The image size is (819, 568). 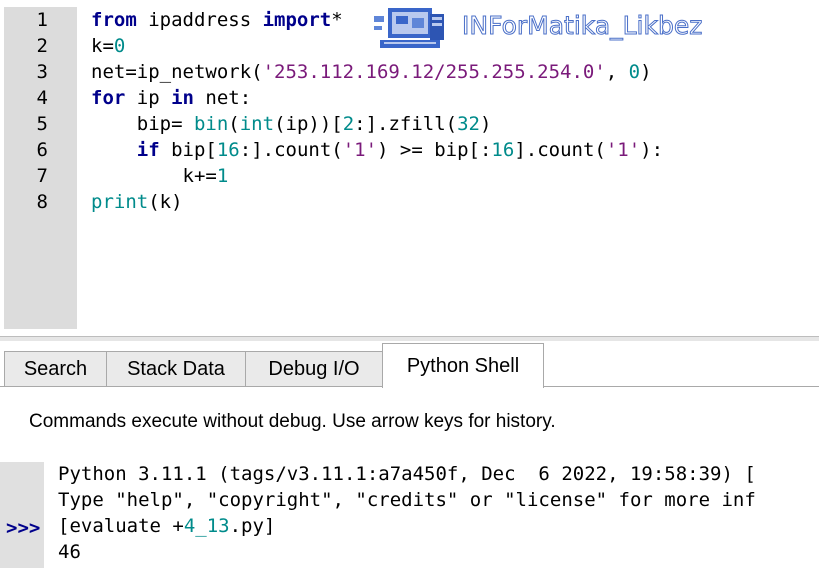 What do you see at coordinates (42, 98) in the screenshot?
I see `line-number: 4` at bounding box center [42, 98].